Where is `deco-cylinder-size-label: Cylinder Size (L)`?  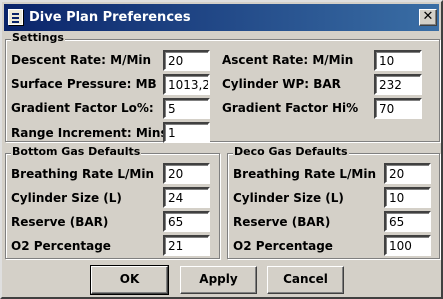
deco-cylinder-size-label: Cylinder Size (L) is located at coordinates (288, 198).